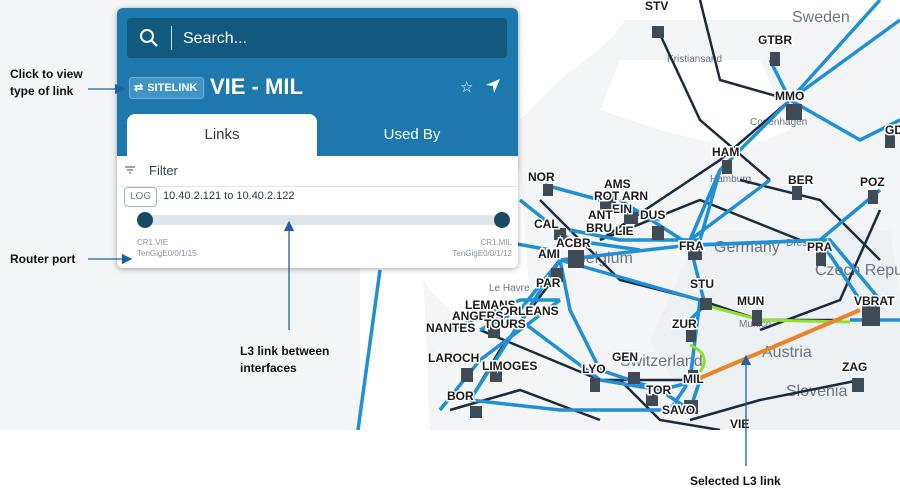 The height and width of the screenshot is (500, 900). I want to click on node-label: ROT, so click(607, 196).